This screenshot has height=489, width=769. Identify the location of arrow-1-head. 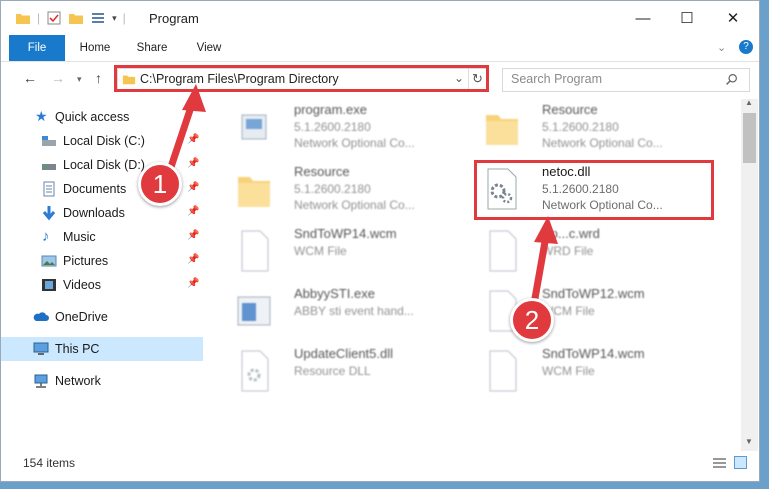
(194, 98).